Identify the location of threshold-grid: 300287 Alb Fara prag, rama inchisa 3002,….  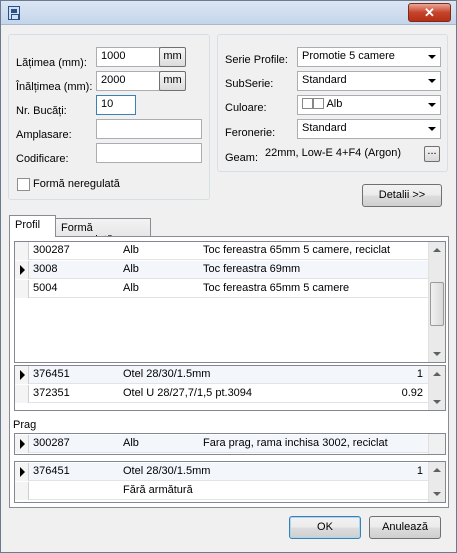
(230, 444).